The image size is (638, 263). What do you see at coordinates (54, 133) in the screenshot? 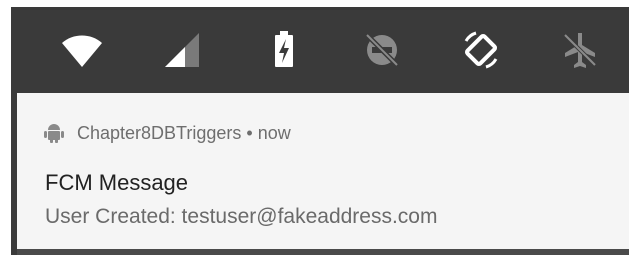
I see `android-robot-icon` at bounding box center [54, 133].